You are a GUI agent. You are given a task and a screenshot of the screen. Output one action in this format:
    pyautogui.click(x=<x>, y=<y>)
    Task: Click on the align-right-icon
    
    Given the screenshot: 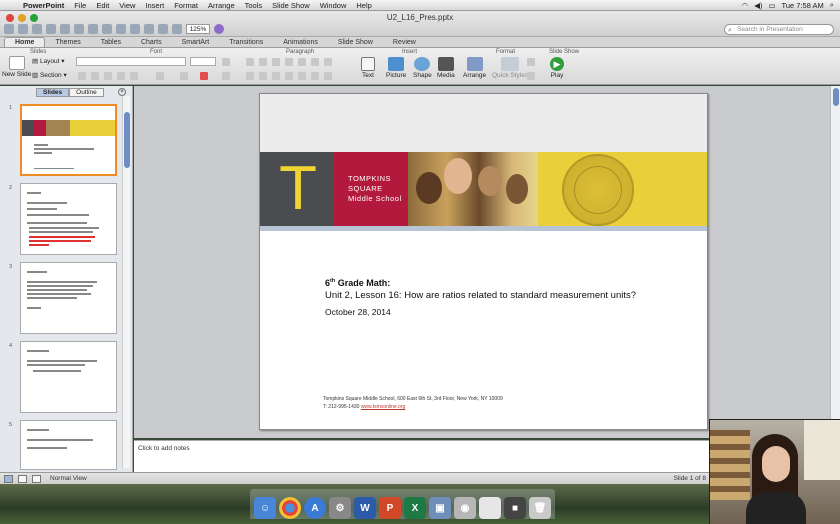 What is the action you would take?
    pyautogui.click(x=276, y=76)
    